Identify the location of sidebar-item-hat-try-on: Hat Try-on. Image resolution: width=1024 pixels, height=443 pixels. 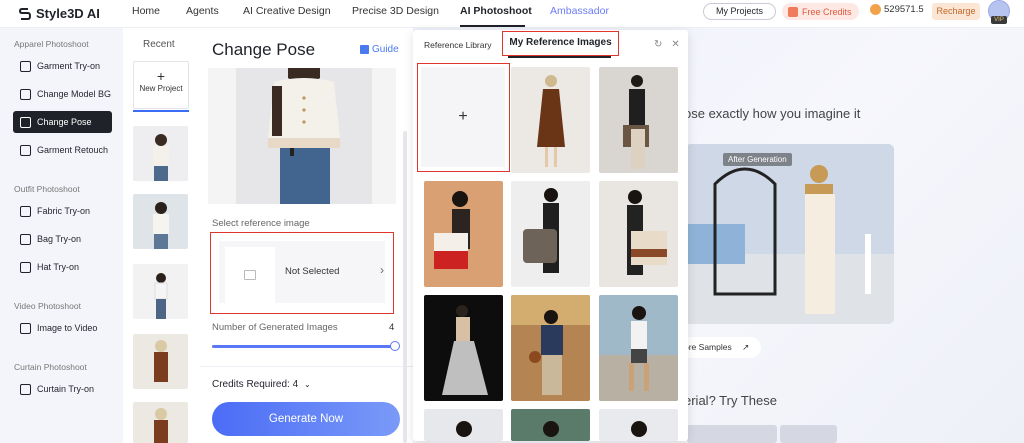
(62, 267).